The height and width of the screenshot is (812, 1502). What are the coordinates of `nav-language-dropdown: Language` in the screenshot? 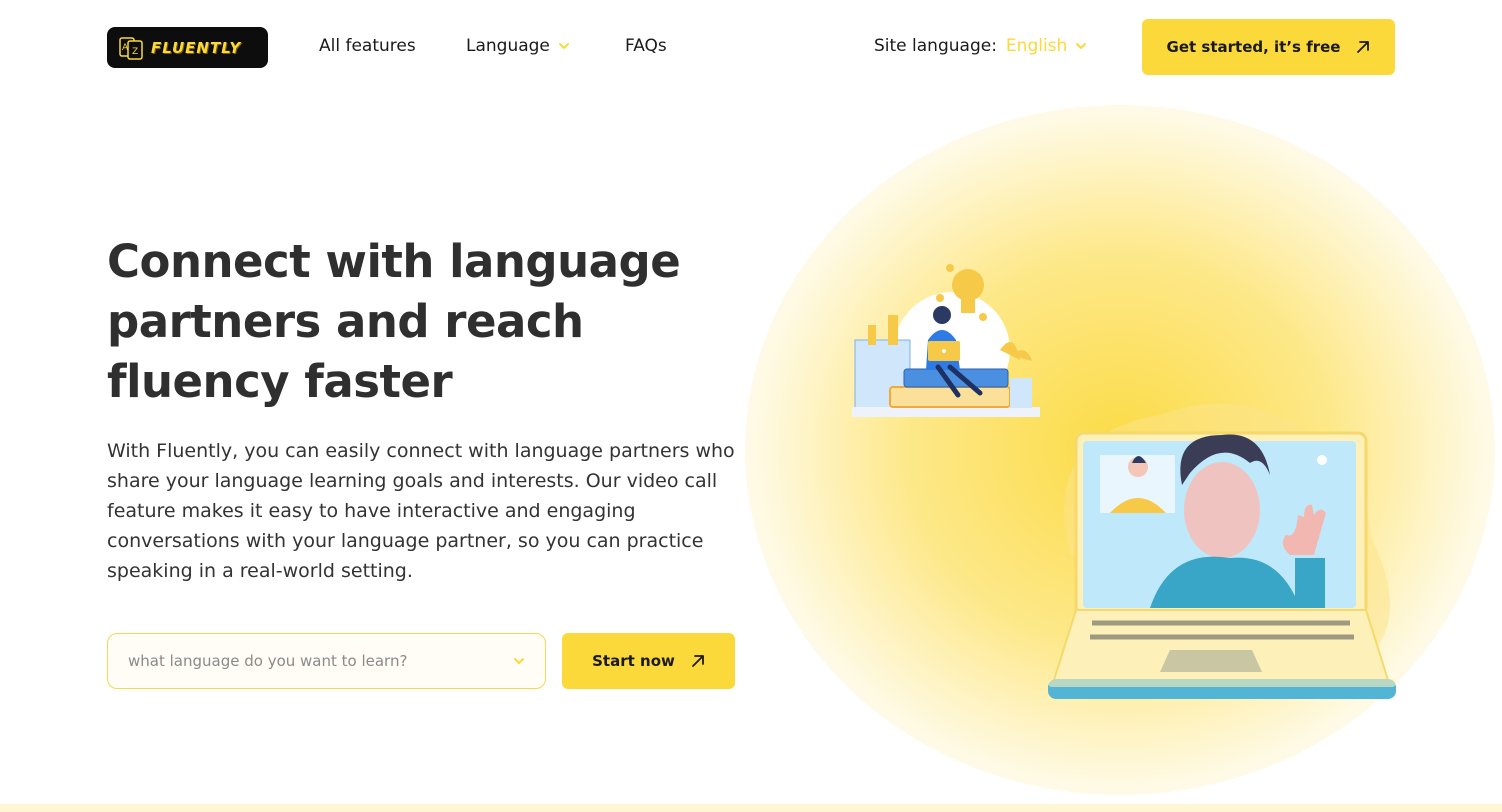 It's located at (518, 46).